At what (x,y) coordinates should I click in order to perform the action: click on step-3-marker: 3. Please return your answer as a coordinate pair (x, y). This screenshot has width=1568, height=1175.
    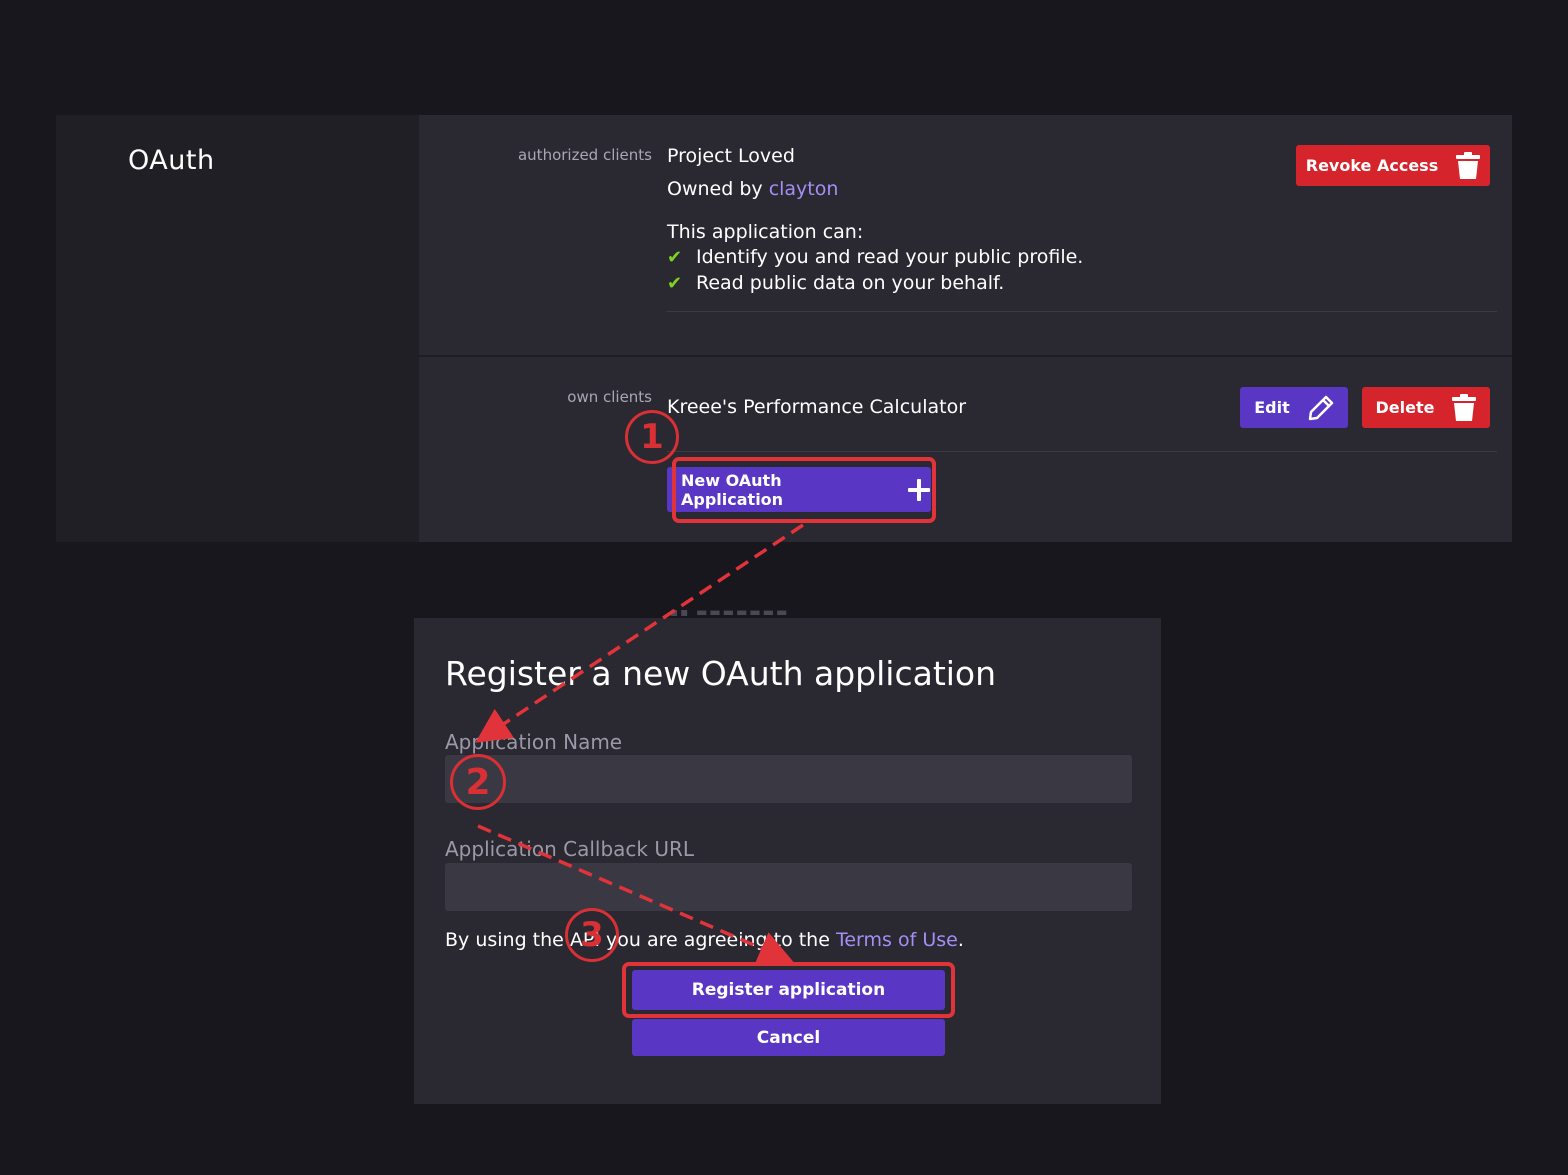
    Looking at the image, I should click on (592, 935).